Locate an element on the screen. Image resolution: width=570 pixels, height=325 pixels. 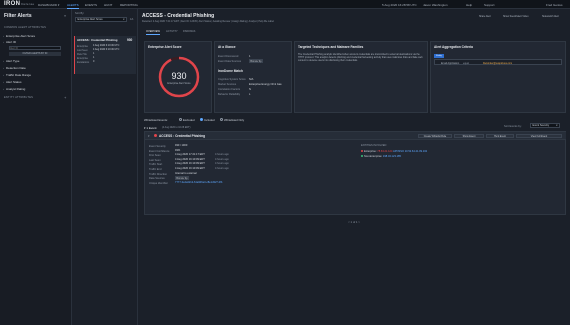
glance-value: L is located at coordinates (250, 94).